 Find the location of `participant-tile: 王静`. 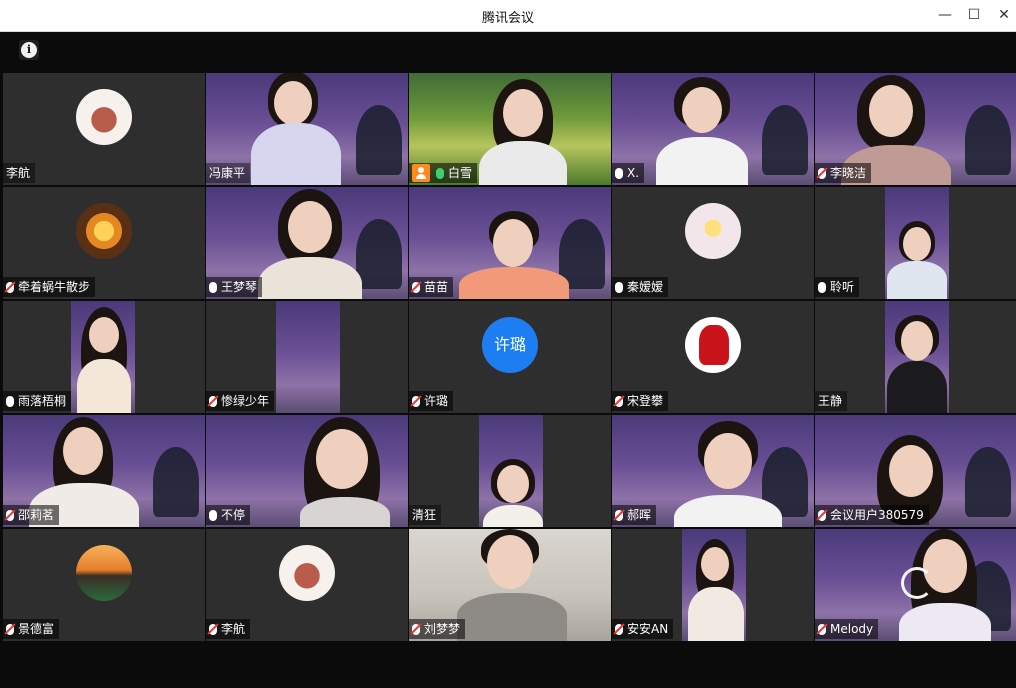

participant-tile: 王静 is located at coordinates (915, 357).